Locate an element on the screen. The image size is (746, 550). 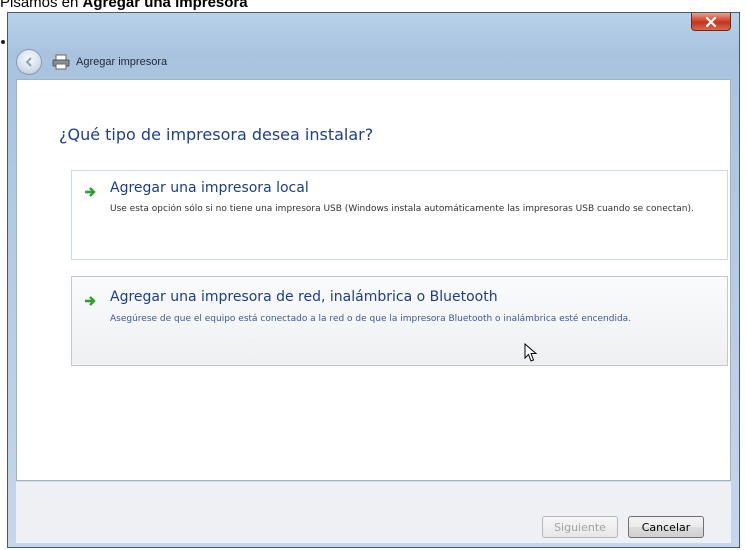
page-heading: ¿Qué tipo de impresora desea instalar? is located at coordinates (216, 134).